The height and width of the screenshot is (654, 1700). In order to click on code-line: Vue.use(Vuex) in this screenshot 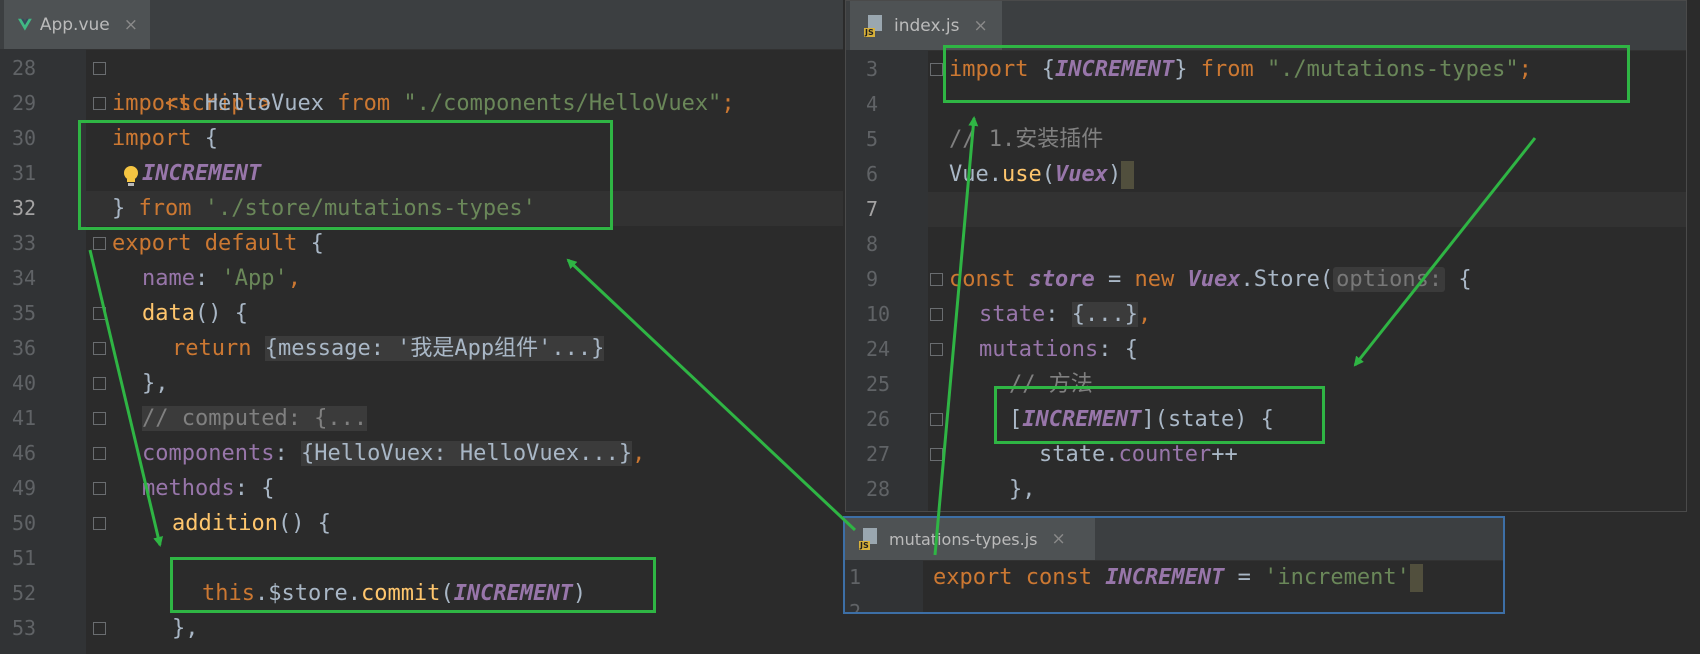, I will do `click(1042, 174)`.